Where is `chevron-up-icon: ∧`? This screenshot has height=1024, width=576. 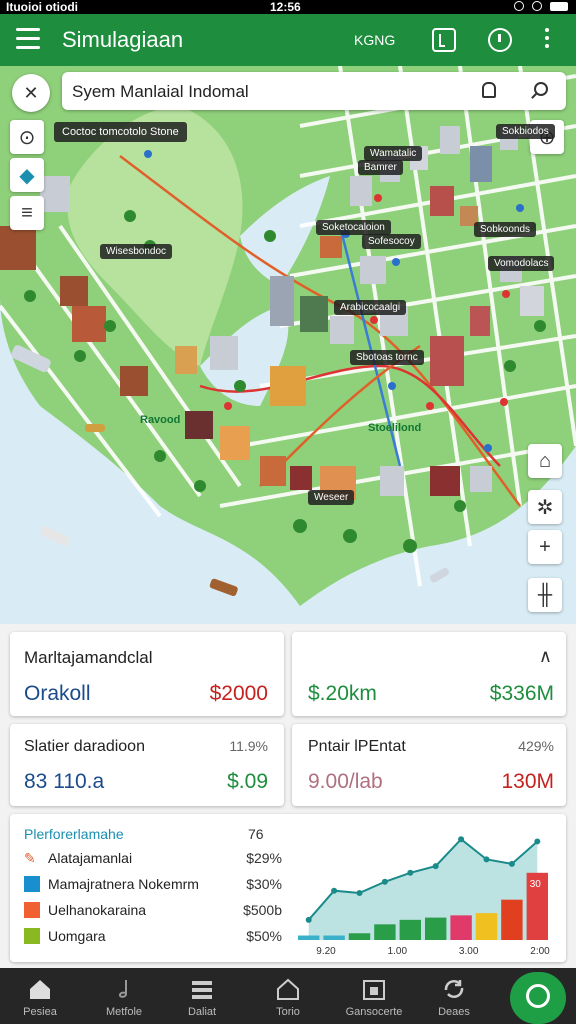 chevron-up-icon: ∧ is located at coordinates (545, 656).